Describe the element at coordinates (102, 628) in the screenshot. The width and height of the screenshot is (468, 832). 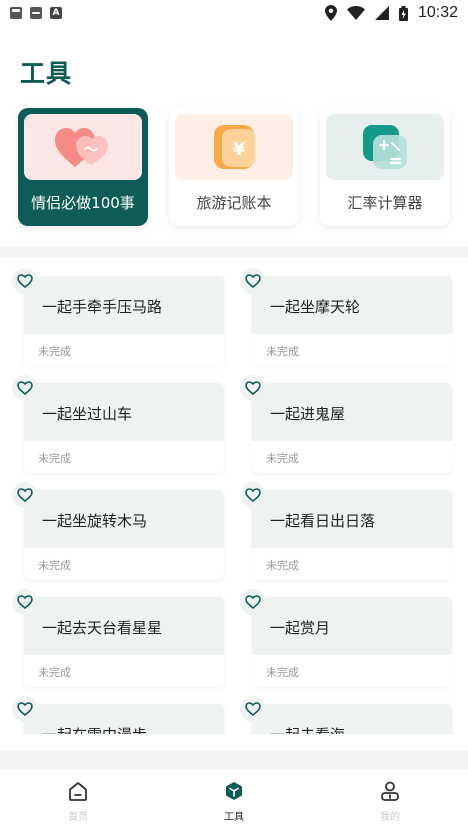
I see `item-title: 一起去天台看星星` at that location.